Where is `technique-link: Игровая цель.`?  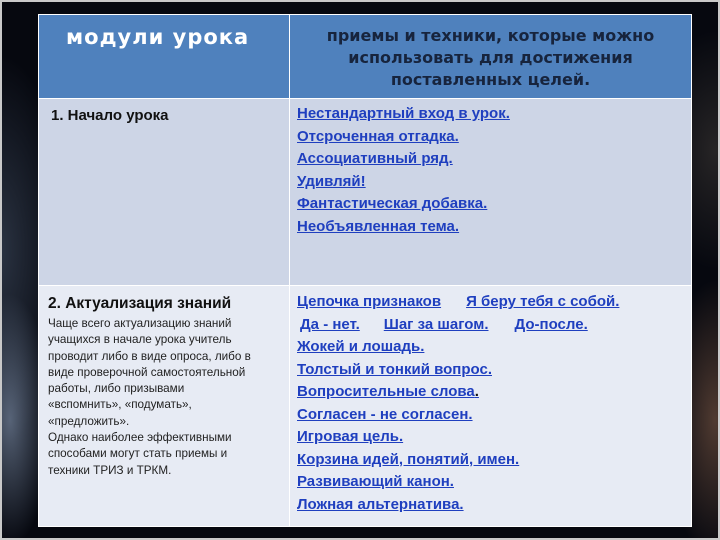
technique-link: Игровая цель. is located at coordinates (490, 437).